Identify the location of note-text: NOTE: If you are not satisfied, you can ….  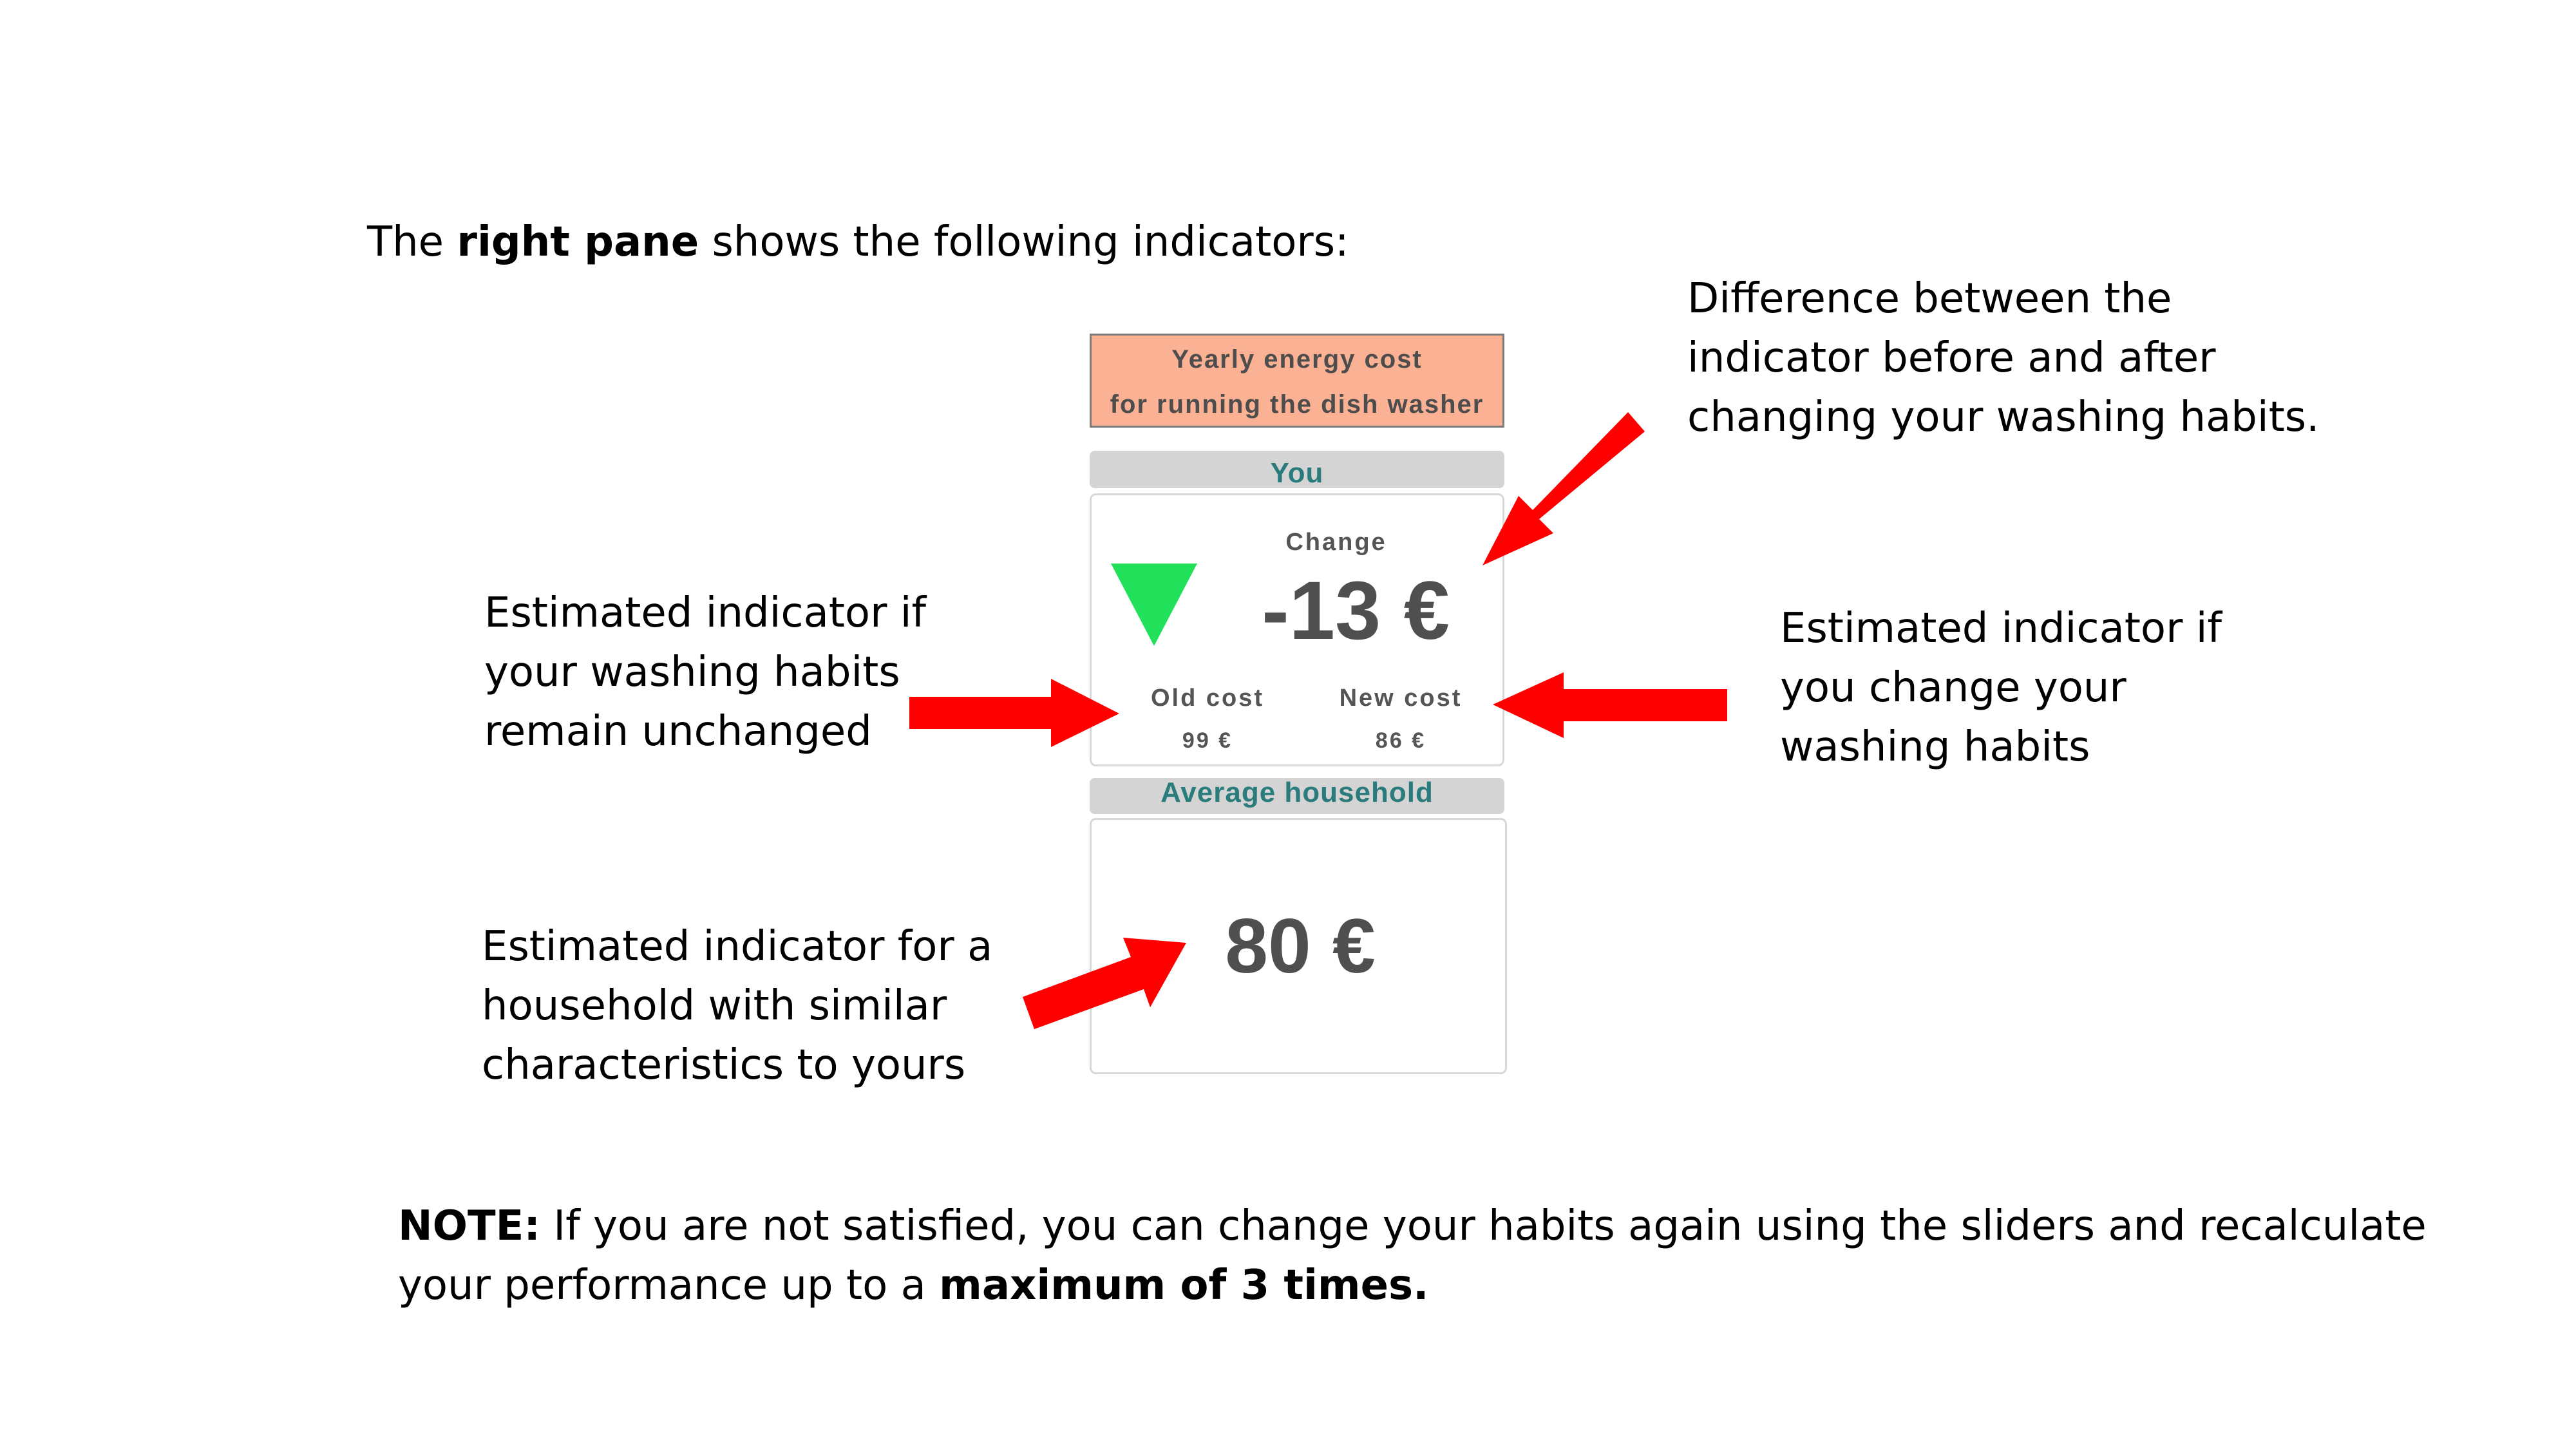
(1413, 1256).